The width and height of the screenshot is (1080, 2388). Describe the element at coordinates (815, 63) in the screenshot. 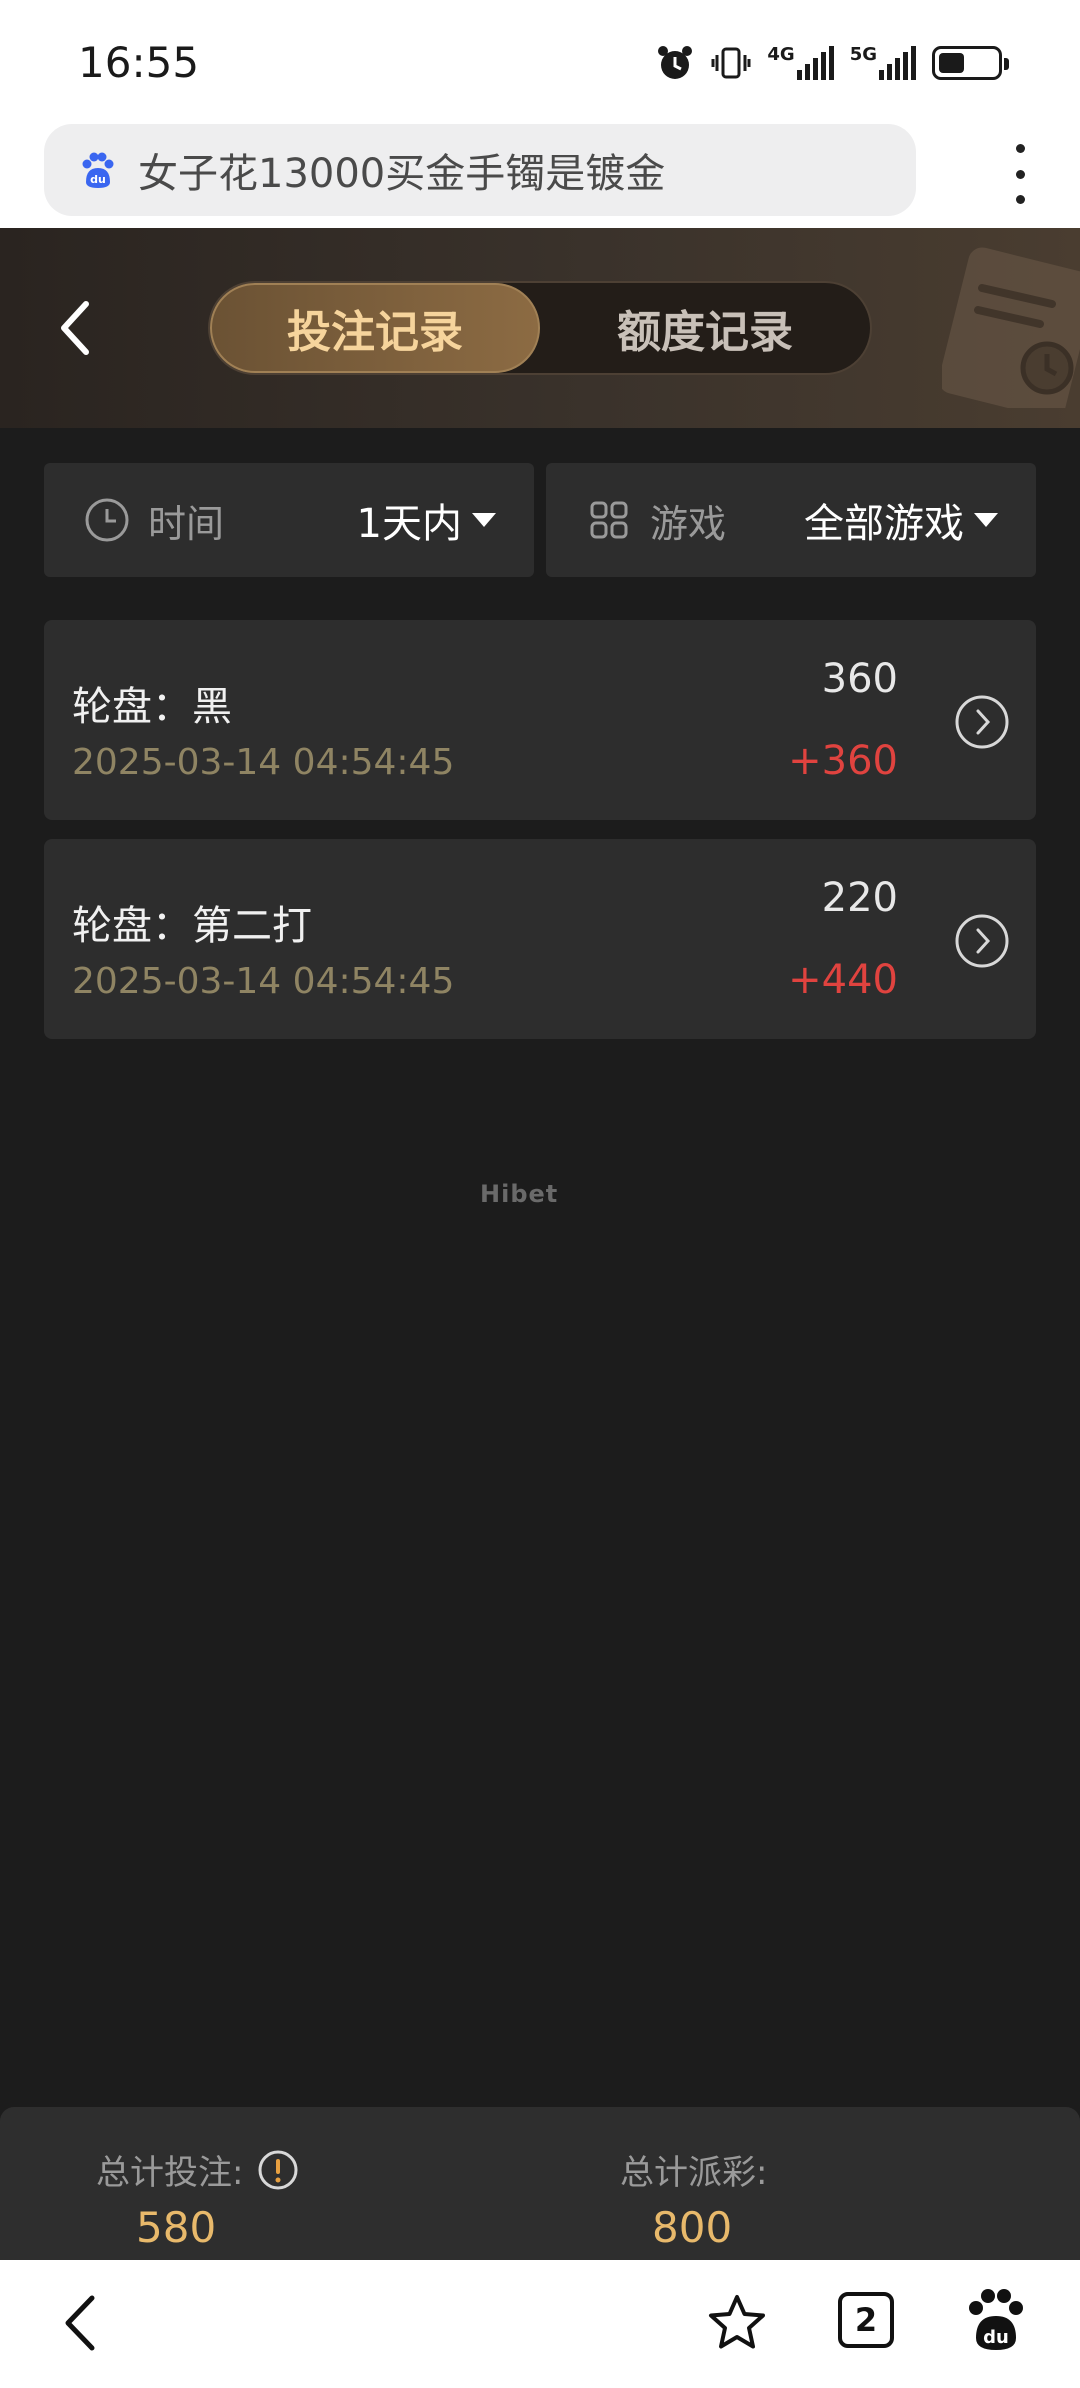

I see `signal-icon` at that location.